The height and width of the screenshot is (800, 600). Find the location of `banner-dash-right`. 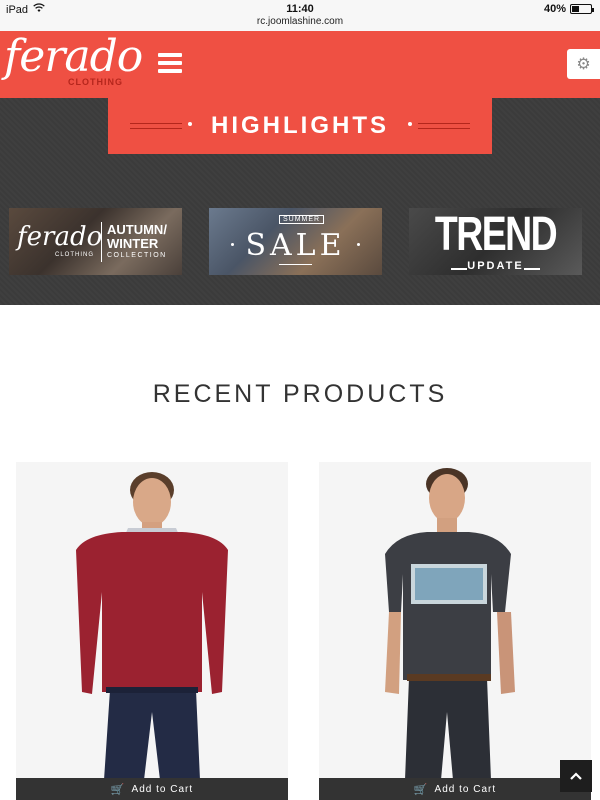

banner-dash-right is located at coordinates (532, 269).